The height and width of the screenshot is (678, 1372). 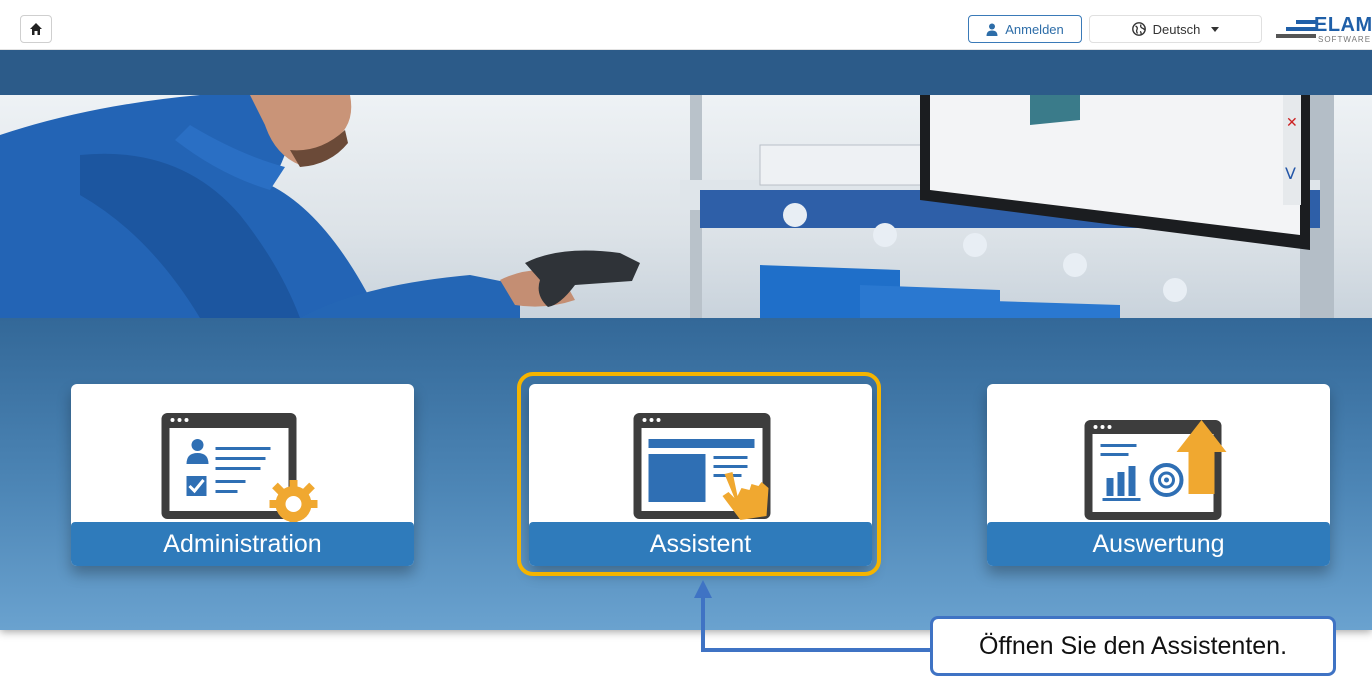 What do you see at coordinates (812, 616) in the screenshot?
I see `callout-arrow-icon` at bounding box center [812, 616].